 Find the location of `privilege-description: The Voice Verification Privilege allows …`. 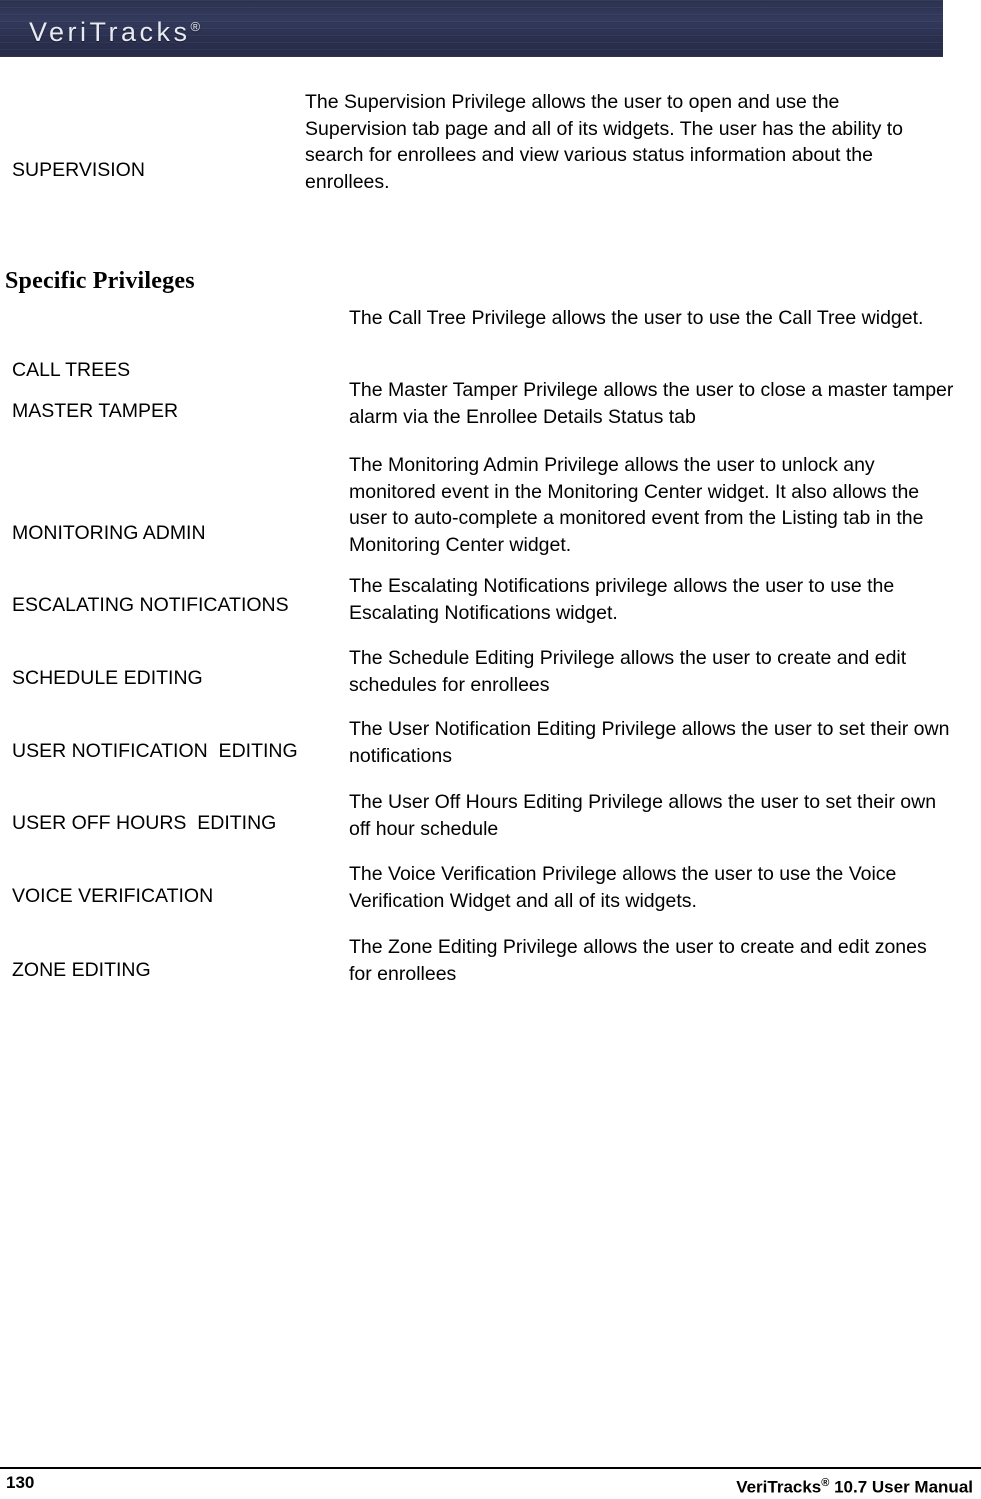

privilege-description: The Voice Verification Privilege allows … is located at coordinates (623, 887).